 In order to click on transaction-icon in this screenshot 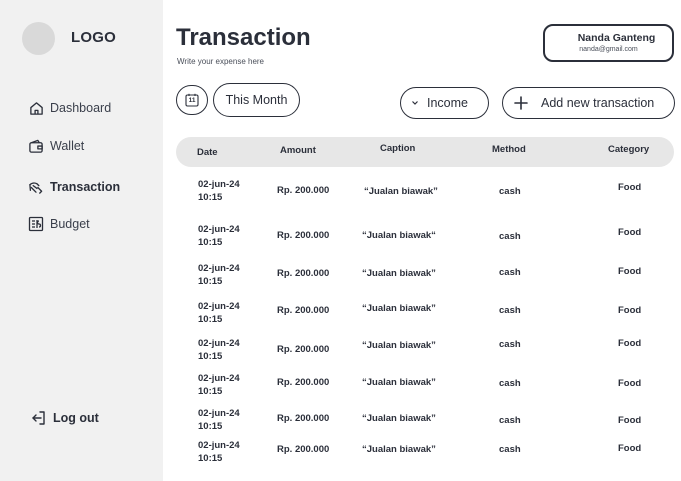, I will do `click(36, 187)`.